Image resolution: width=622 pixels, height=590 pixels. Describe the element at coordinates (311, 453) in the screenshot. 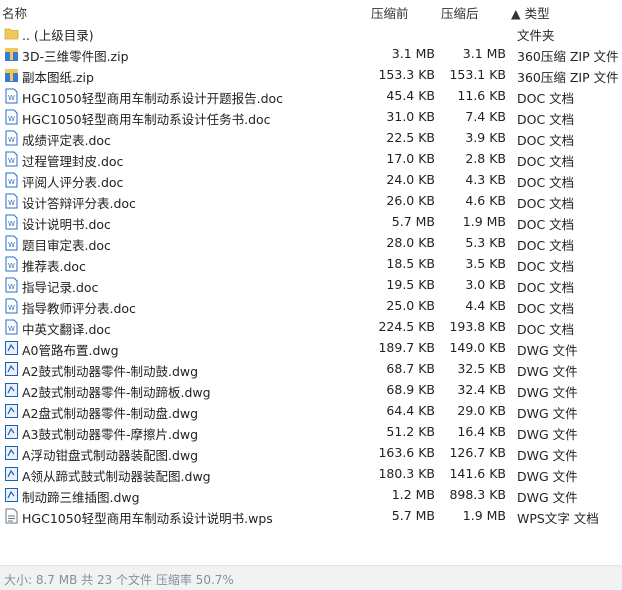

I see `file-row: A浮动钳盘式制动器装配图.dwg 163.6 KB 126.7 KB DWG 文件` at that location.